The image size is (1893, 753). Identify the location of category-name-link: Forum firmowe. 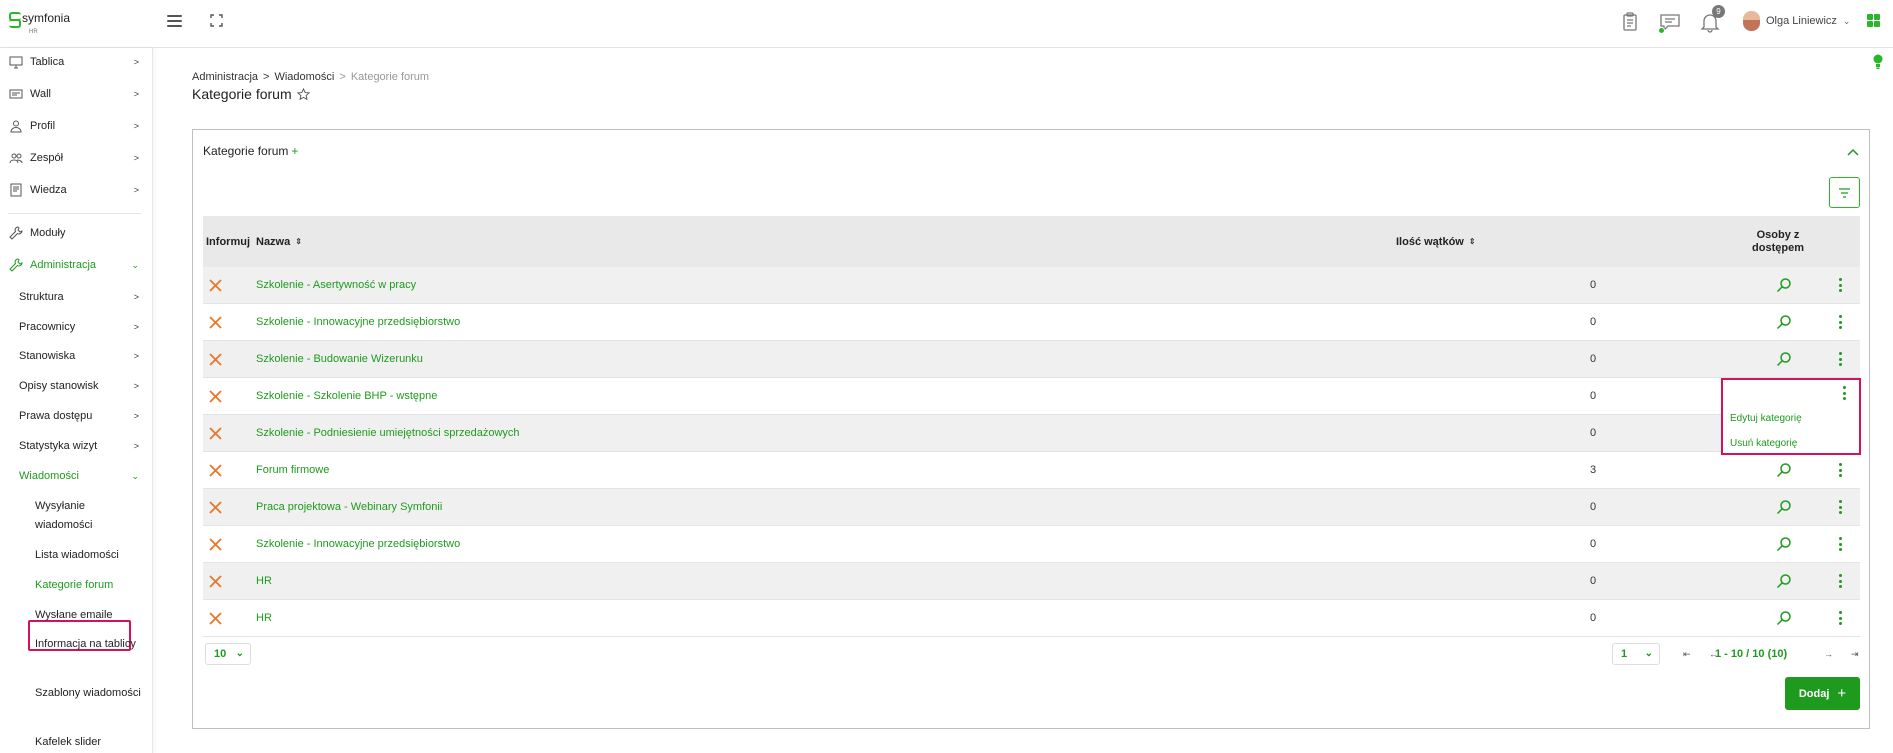
(292, 470).